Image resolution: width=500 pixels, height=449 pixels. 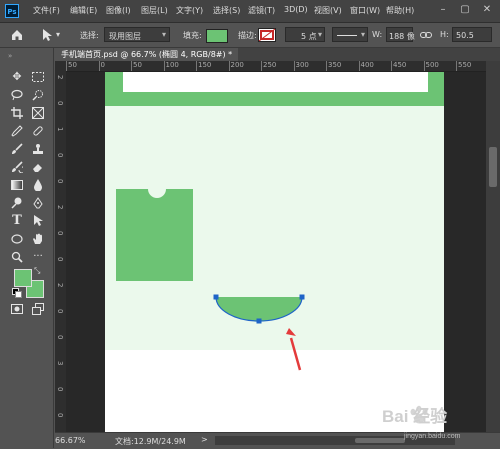 What do you see at coordinates (38, 239) in the screenshot?
I see `hand-icon` at bounding box center [38, 239].